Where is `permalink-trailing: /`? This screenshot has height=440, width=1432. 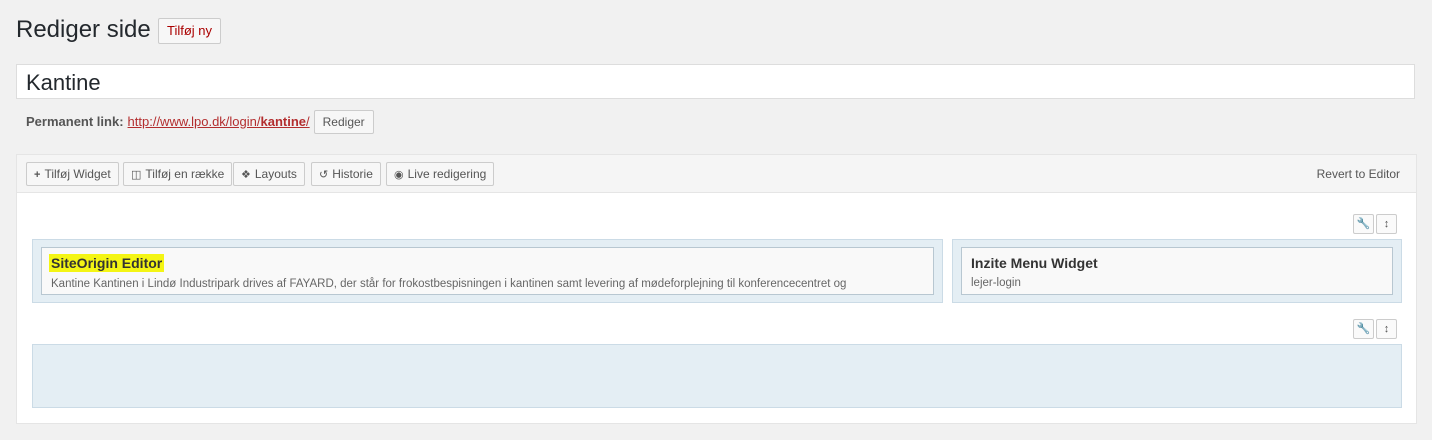
permalink-trailing: / is located at coordinates (308, 121).